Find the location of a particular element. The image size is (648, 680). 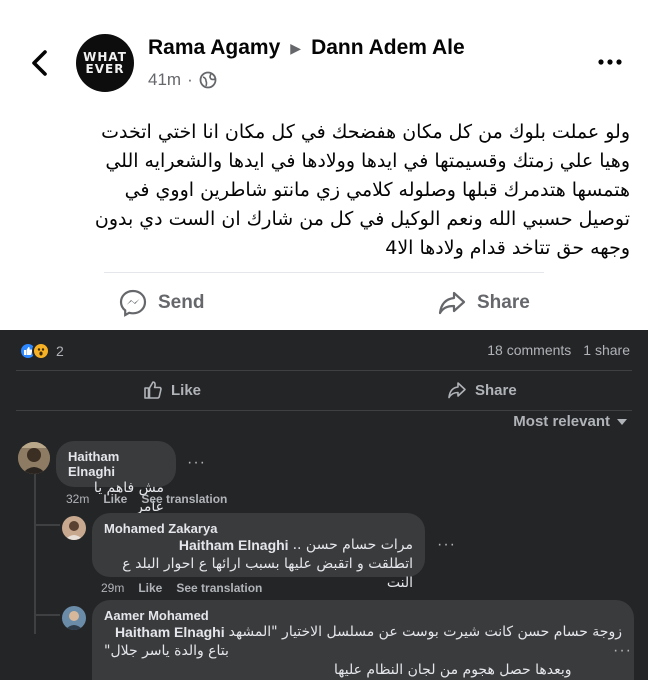

target-name: Dann Adem Ale is located at coordinates (388, 48).